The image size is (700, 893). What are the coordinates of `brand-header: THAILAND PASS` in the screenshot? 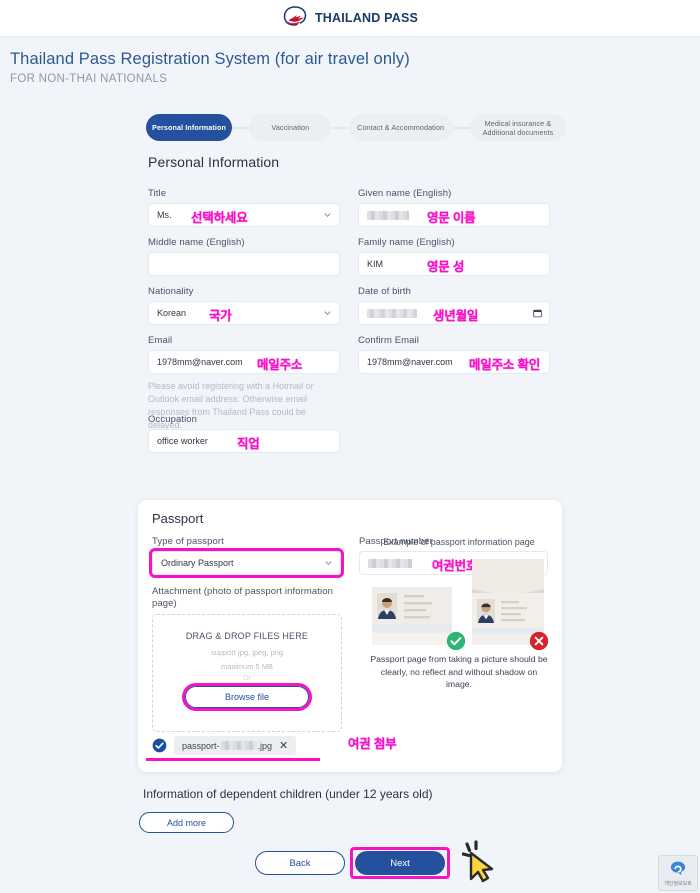 It's located at (350, 18).